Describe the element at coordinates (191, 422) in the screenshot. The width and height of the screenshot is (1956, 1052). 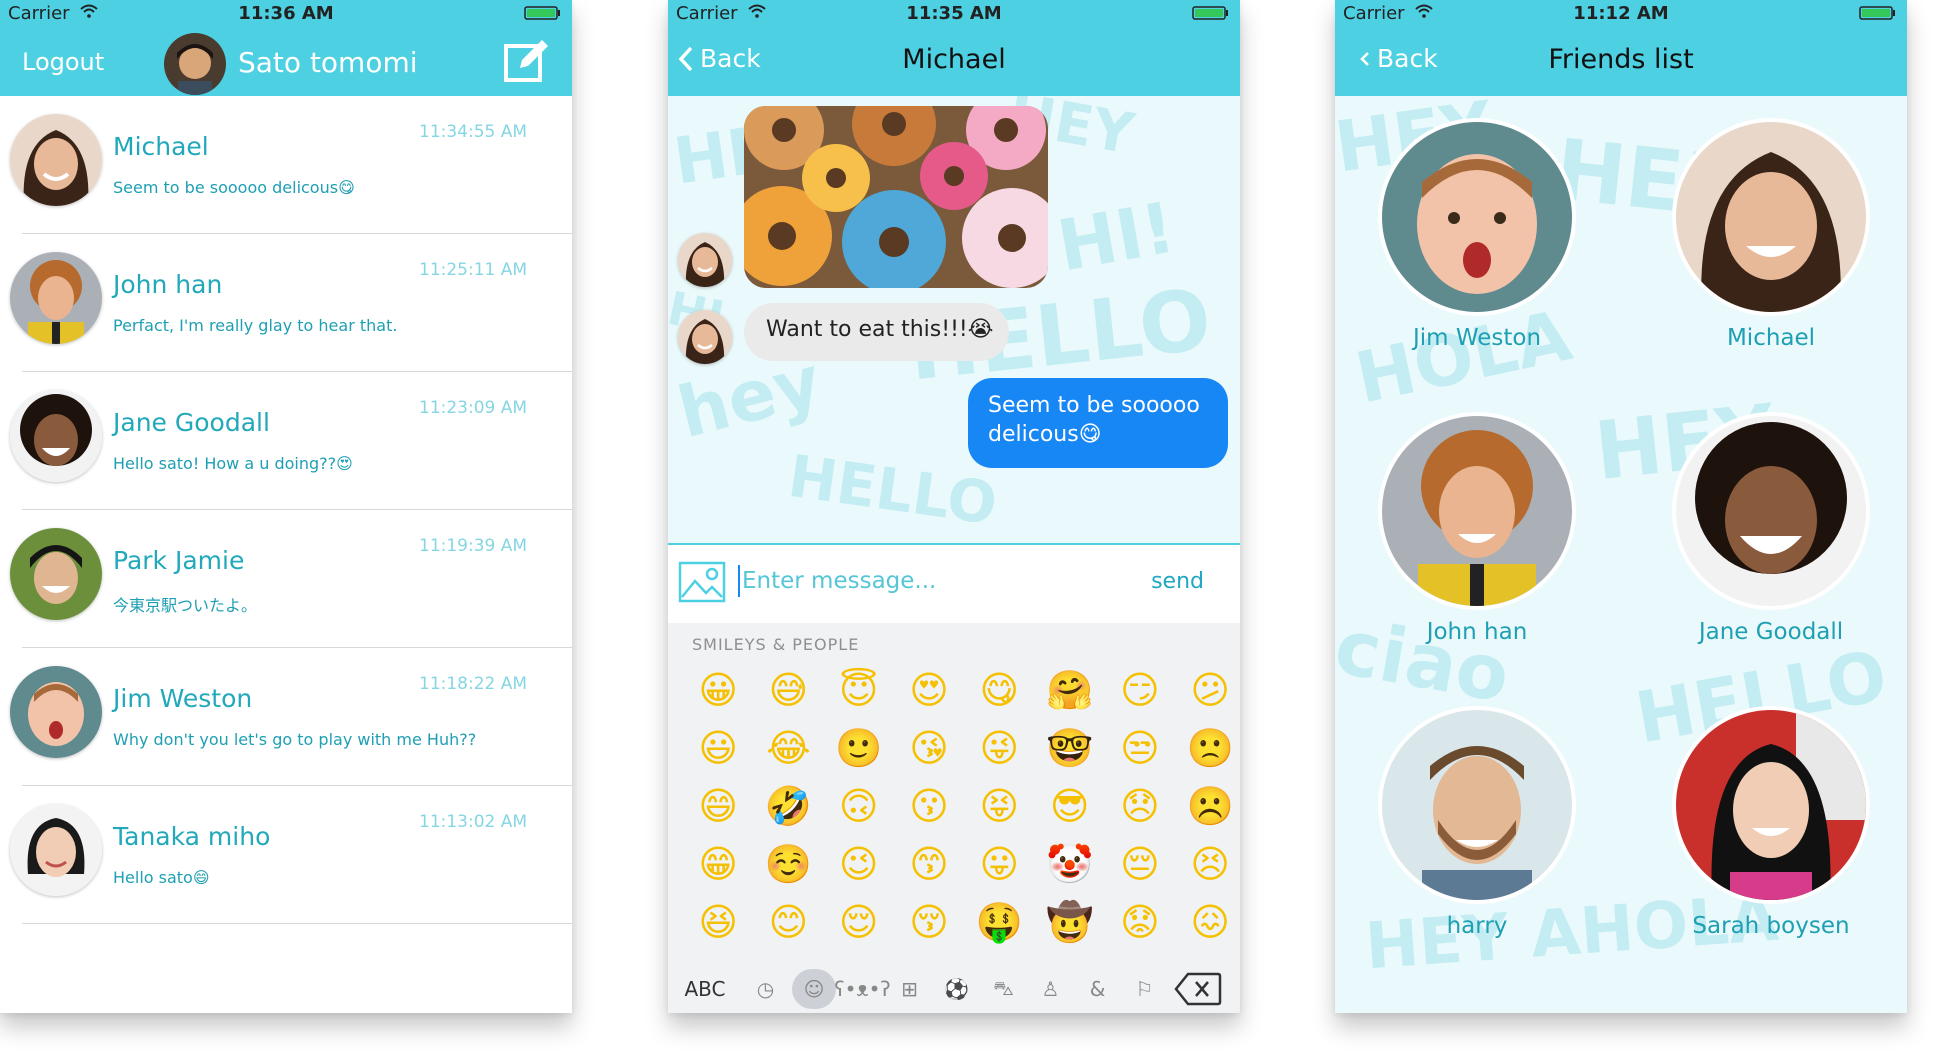
I see `contact-name: Jane Goodall` at that location.